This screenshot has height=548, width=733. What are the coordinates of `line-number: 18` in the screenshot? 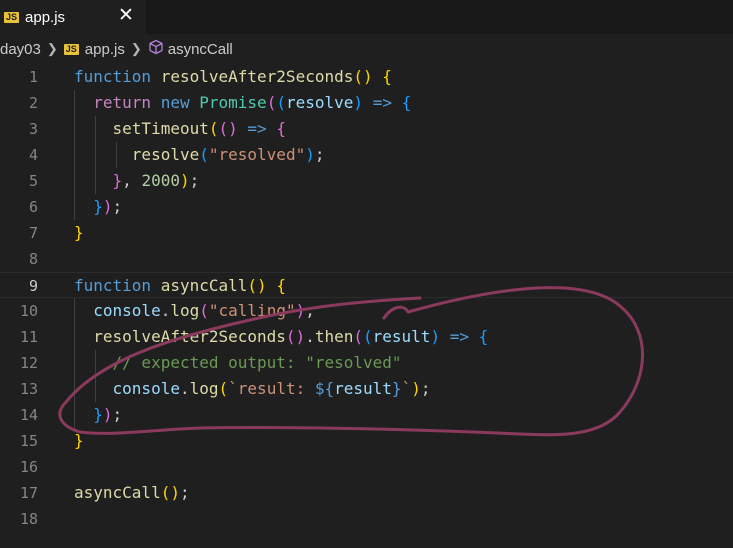 It's located at (28, 519).